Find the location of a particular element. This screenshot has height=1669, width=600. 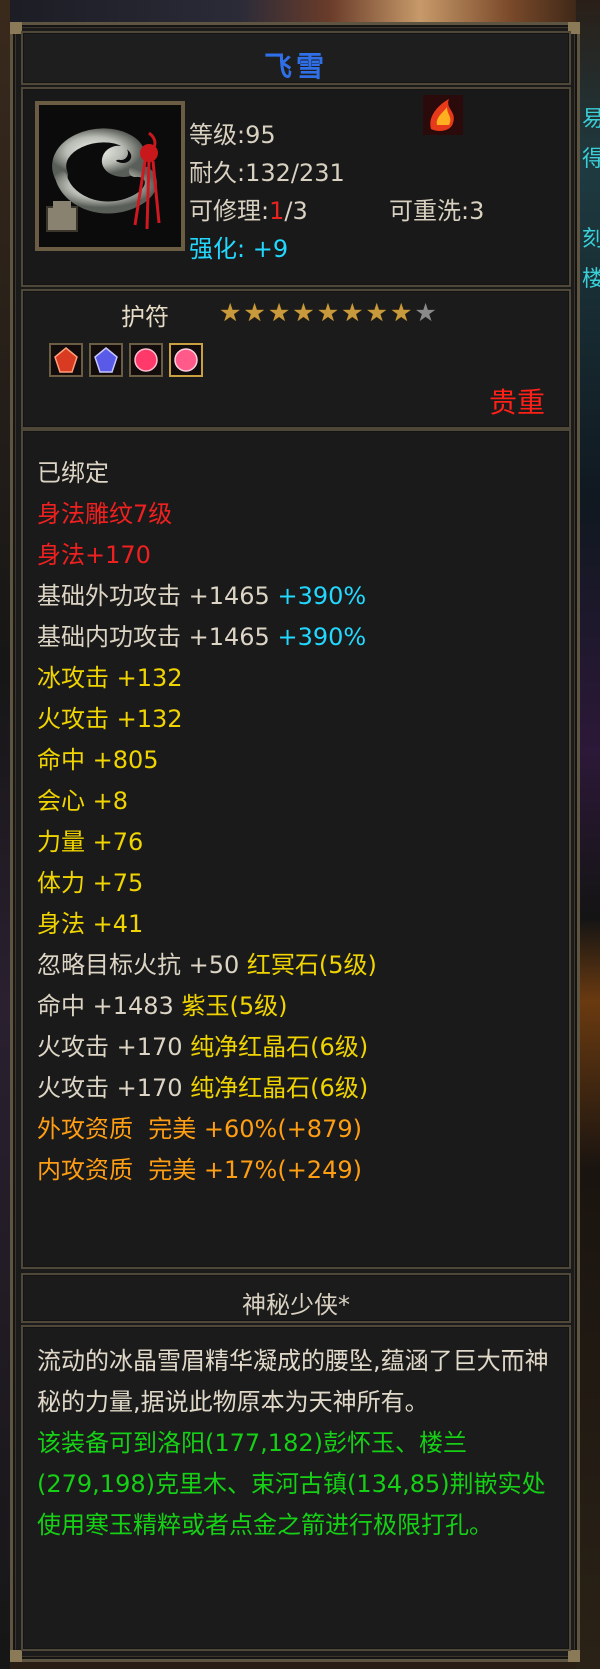

gem-stat-3: 火攻击 +170 纯净红晶石(6级) is located at coordinates (203, 1047).